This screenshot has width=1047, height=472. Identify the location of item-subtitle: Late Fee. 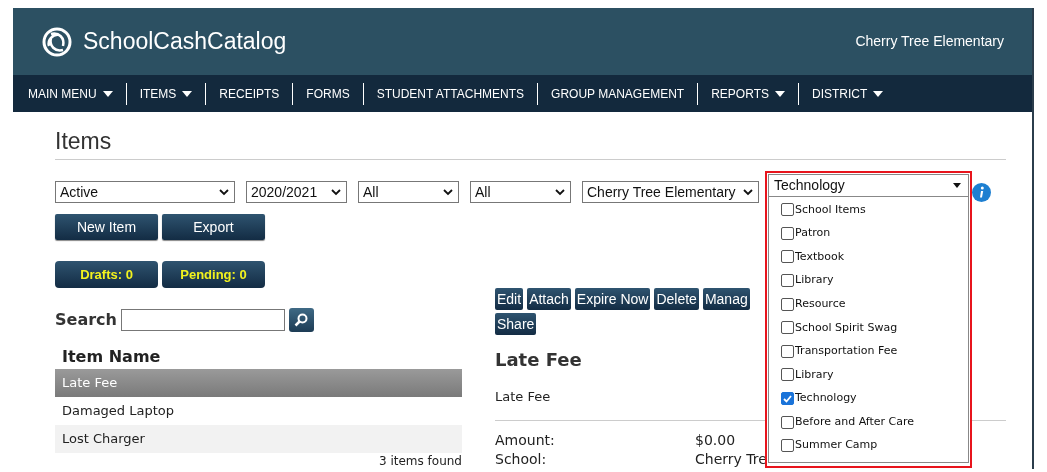
(523, 397).